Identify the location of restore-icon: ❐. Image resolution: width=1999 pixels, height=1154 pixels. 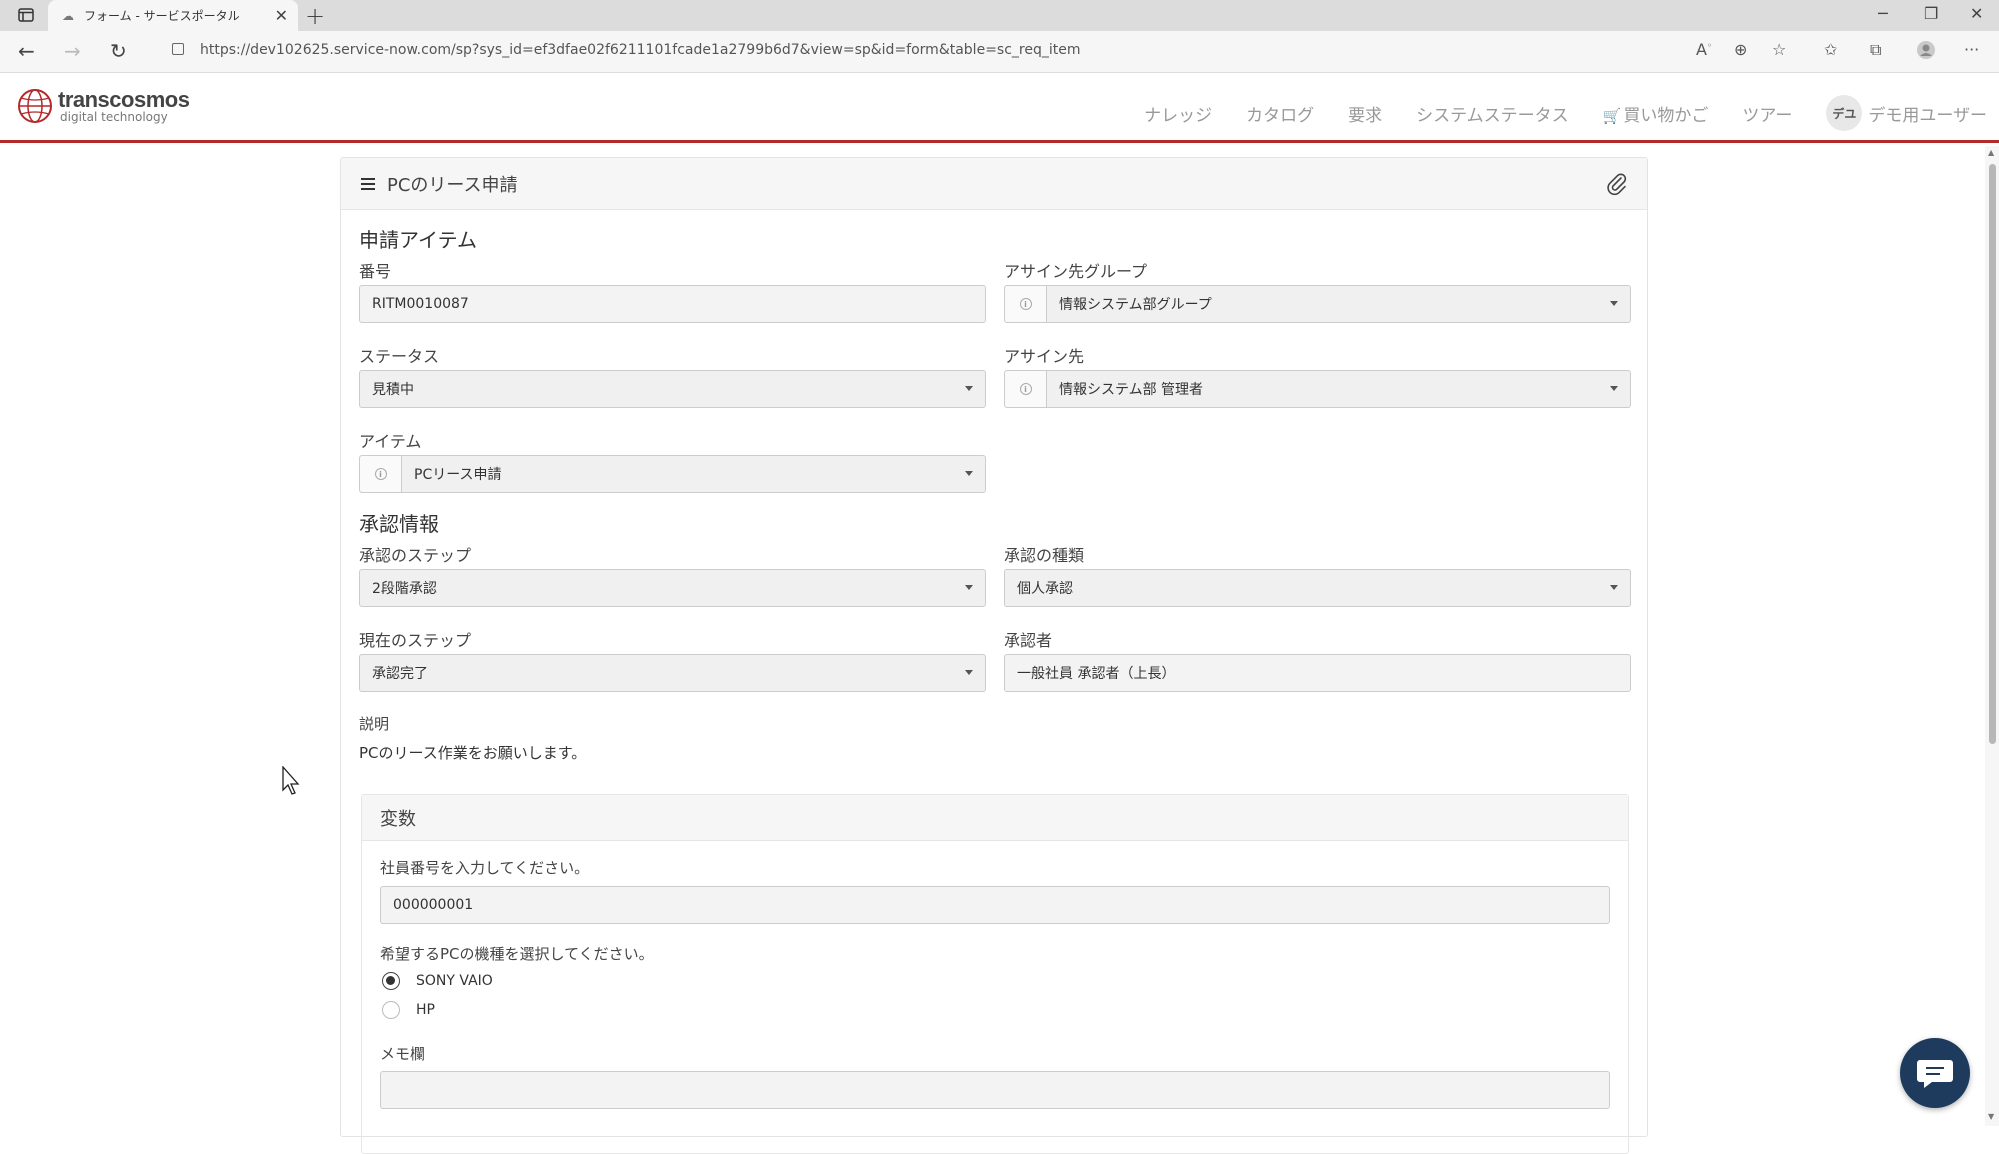
(1931, 13).